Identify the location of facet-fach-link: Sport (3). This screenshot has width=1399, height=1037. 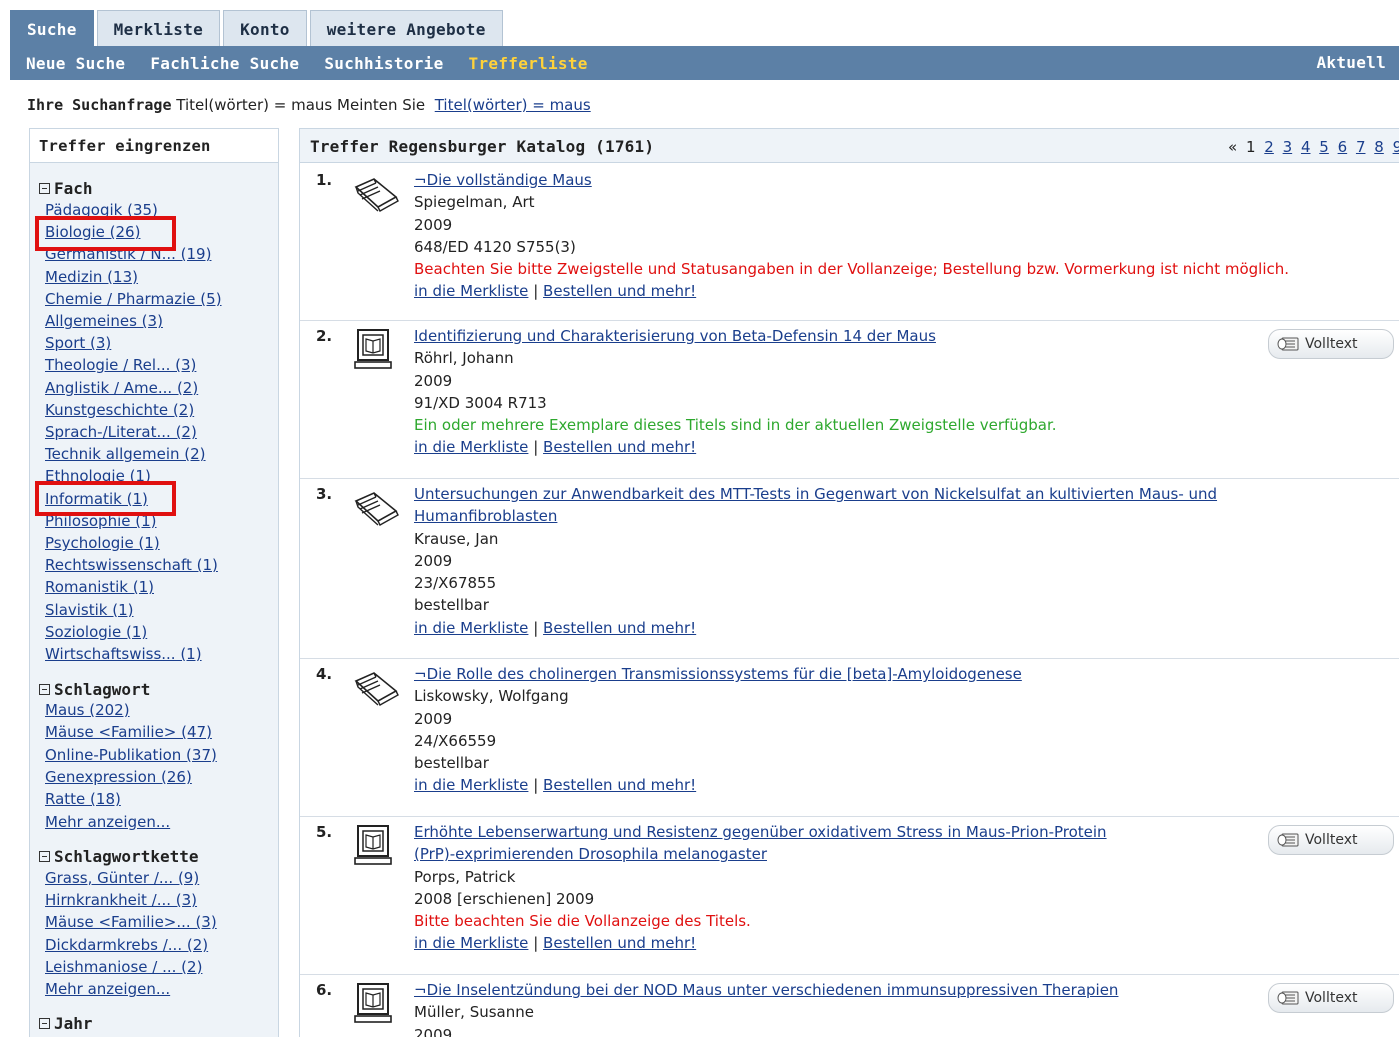
(78, 343).